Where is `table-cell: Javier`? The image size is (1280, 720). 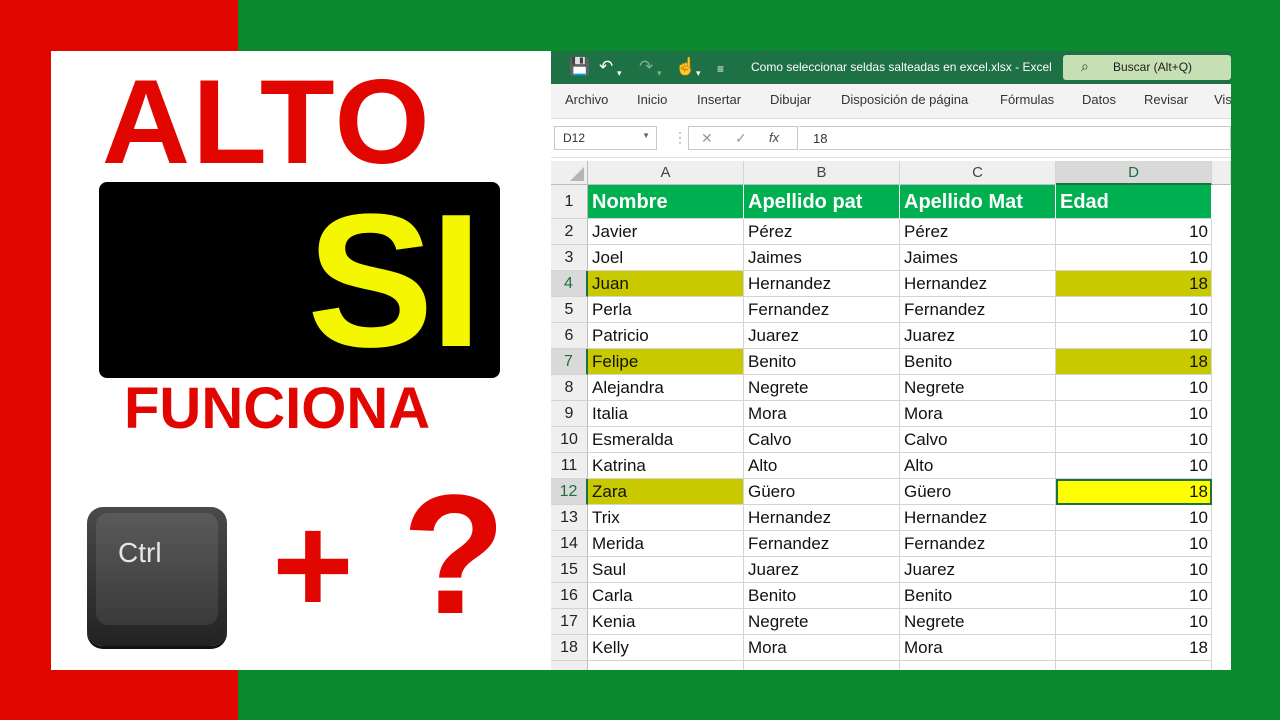
table-cell: Javier is located at coordinates (666, 232).